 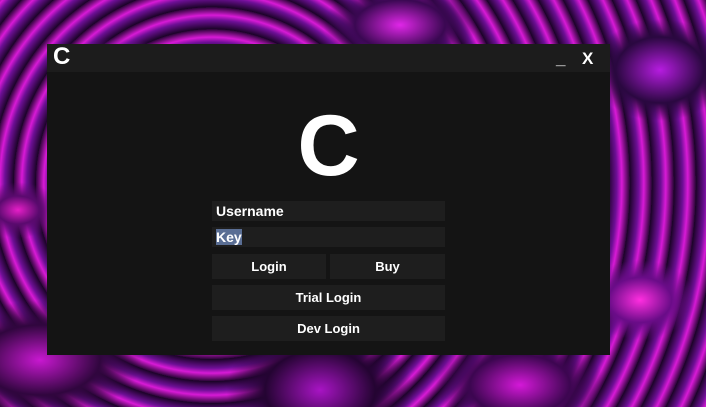 What do you see at coordinates (328, 146) in the screenshot?
I see `app-logo: C` at bounding box center [328, 146].